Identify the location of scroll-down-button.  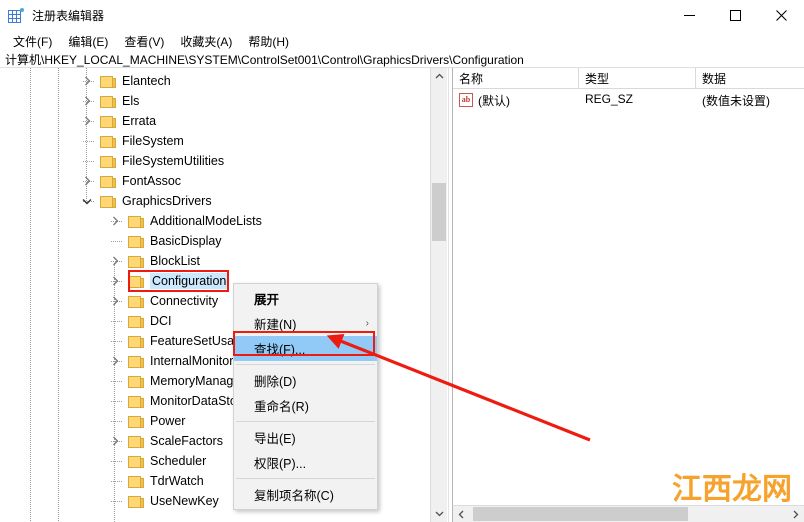
(439, 513).